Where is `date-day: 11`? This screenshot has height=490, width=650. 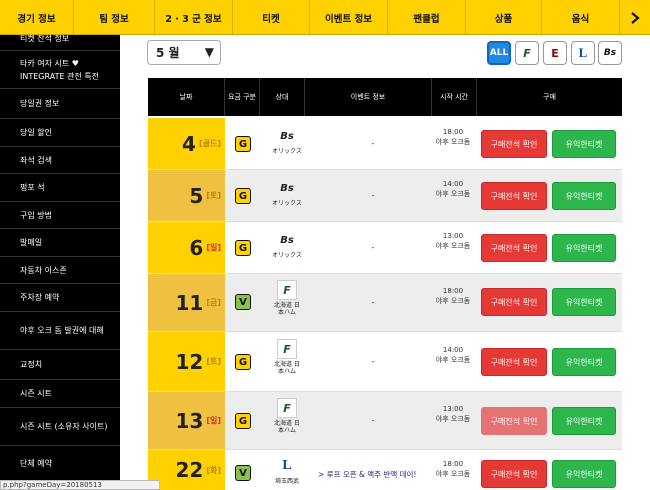 date-day: 11 is located at coordinates (189, 302).